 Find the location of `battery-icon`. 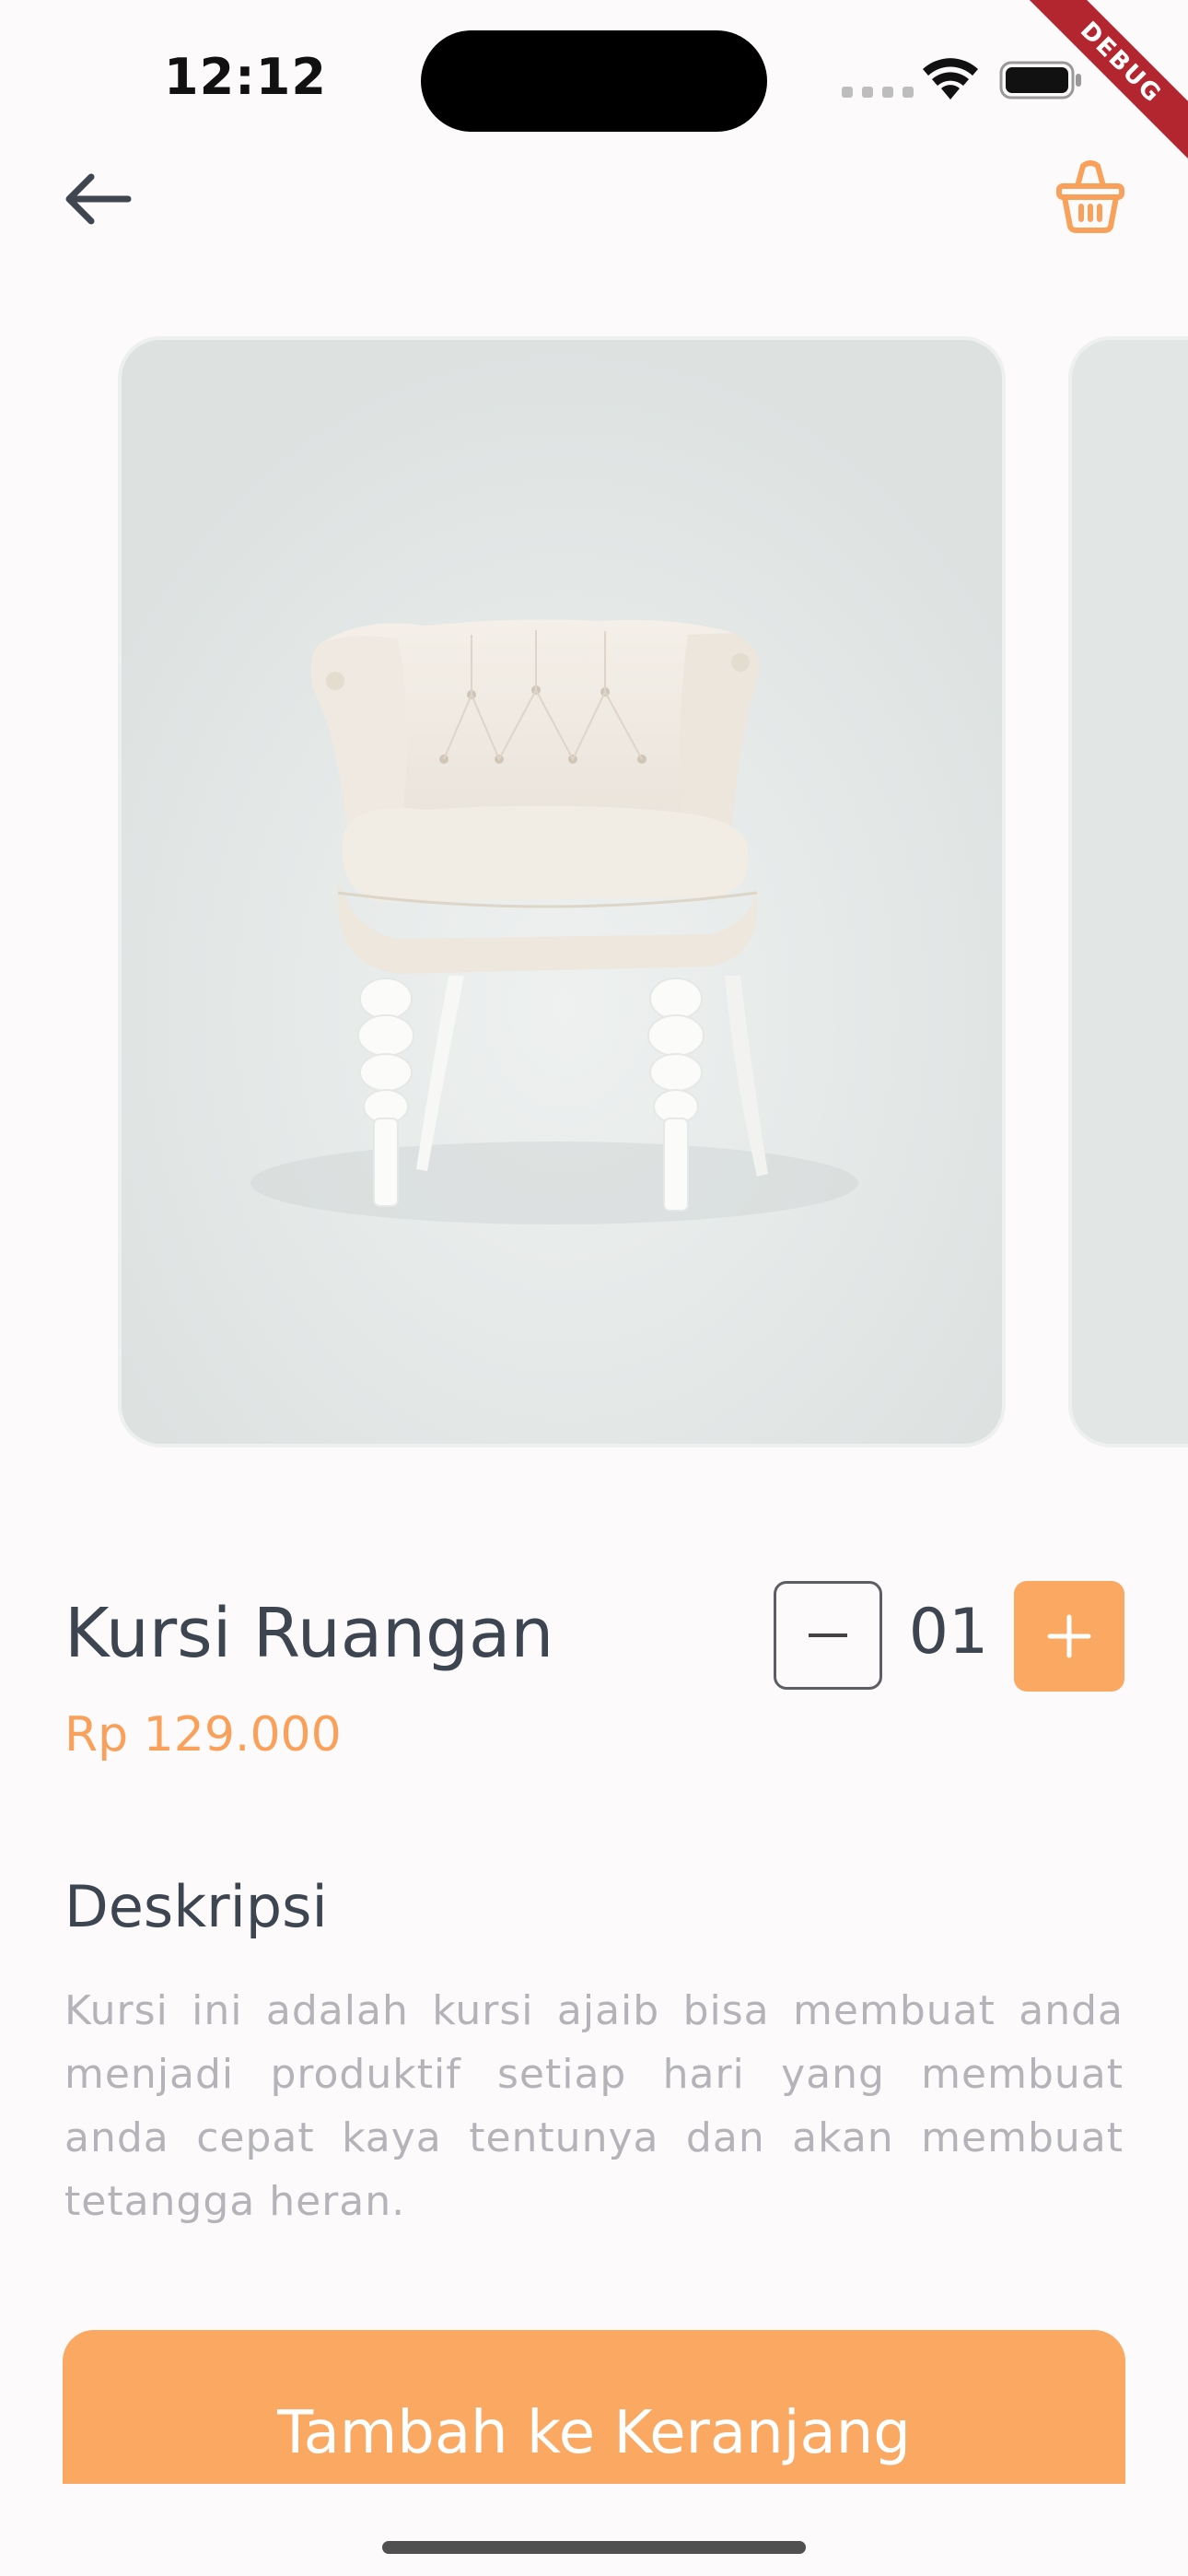

battery-icon is located at coordinates (1040, 80).